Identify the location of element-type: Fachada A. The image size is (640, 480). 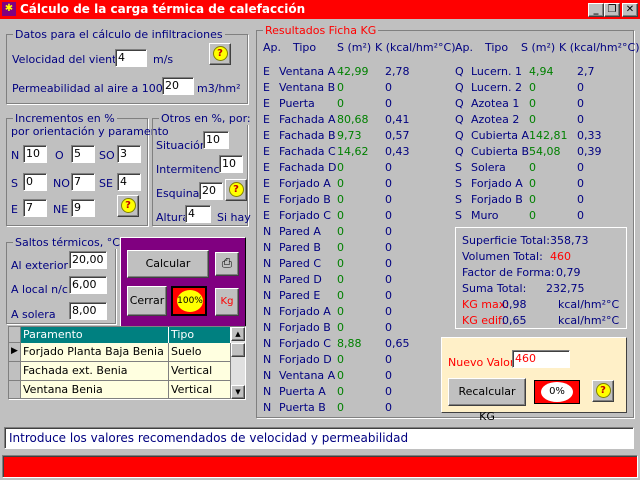
(307, 119).